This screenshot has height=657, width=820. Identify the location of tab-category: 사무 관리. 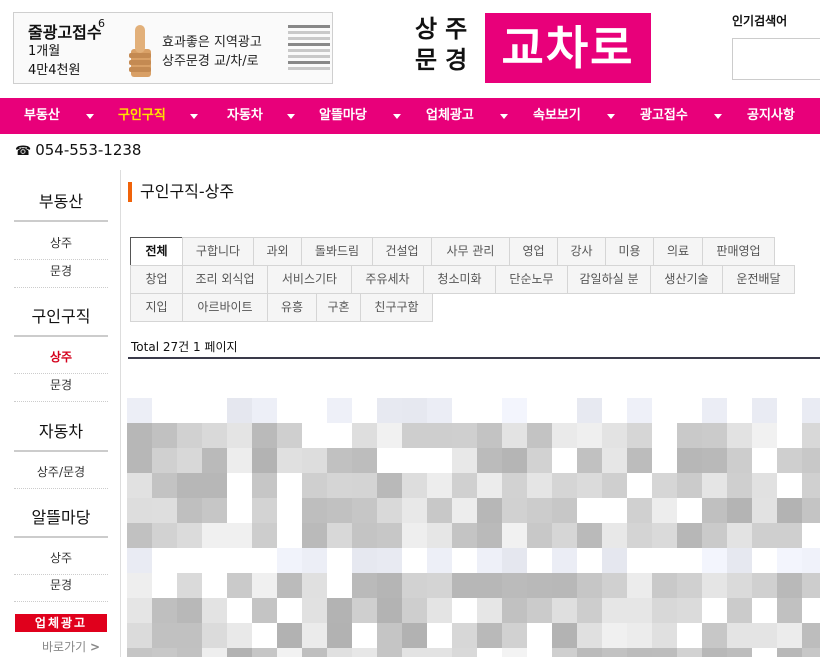
(470, 251).